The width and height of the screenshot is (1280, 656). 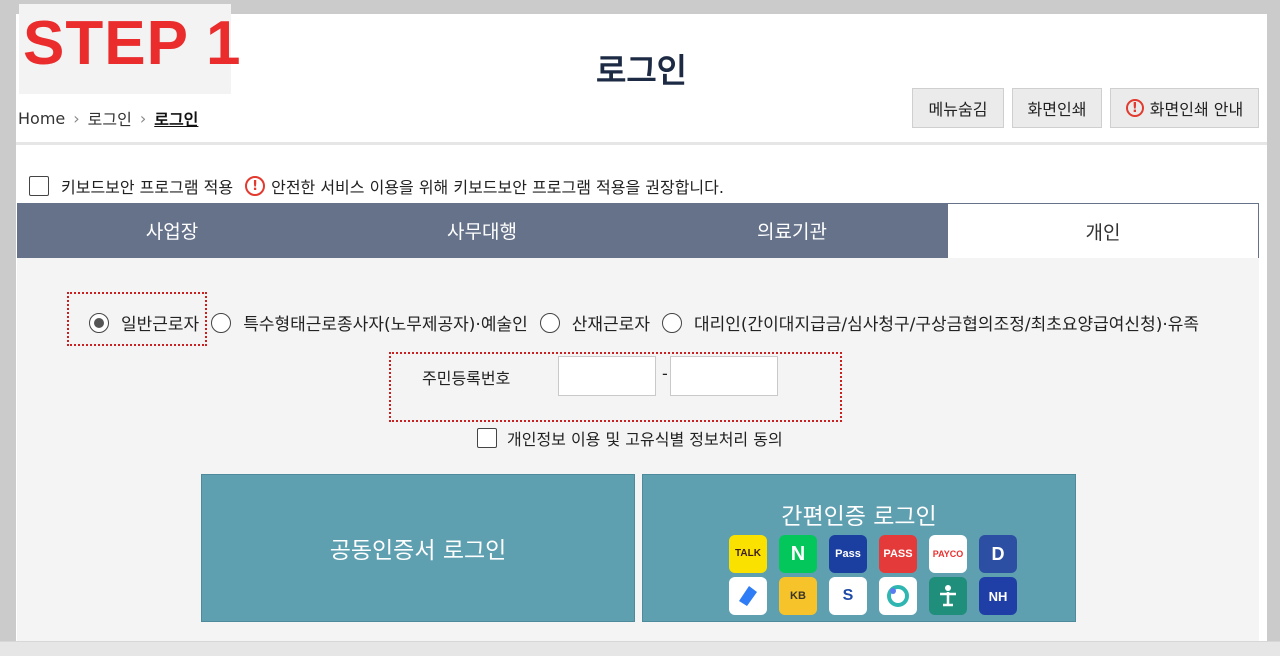 What do you see at coordinates (385, 325) in the screenshot?
I see `radio-label: 특수형태근로종사자(노무제공자)·예술인` at bounding box center [385, 325].